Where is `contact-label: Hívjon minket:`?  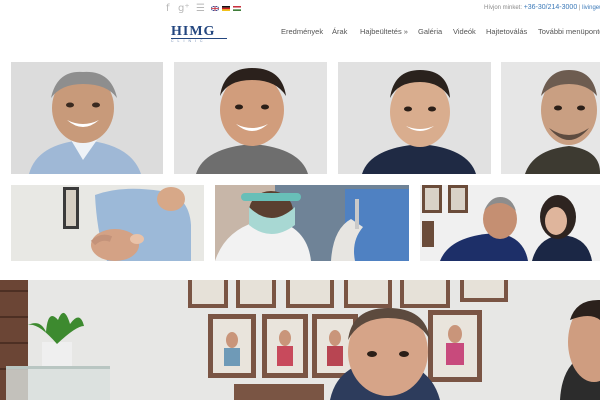 contact-label: Hívjon minket: is located at coordinates (503, 8).